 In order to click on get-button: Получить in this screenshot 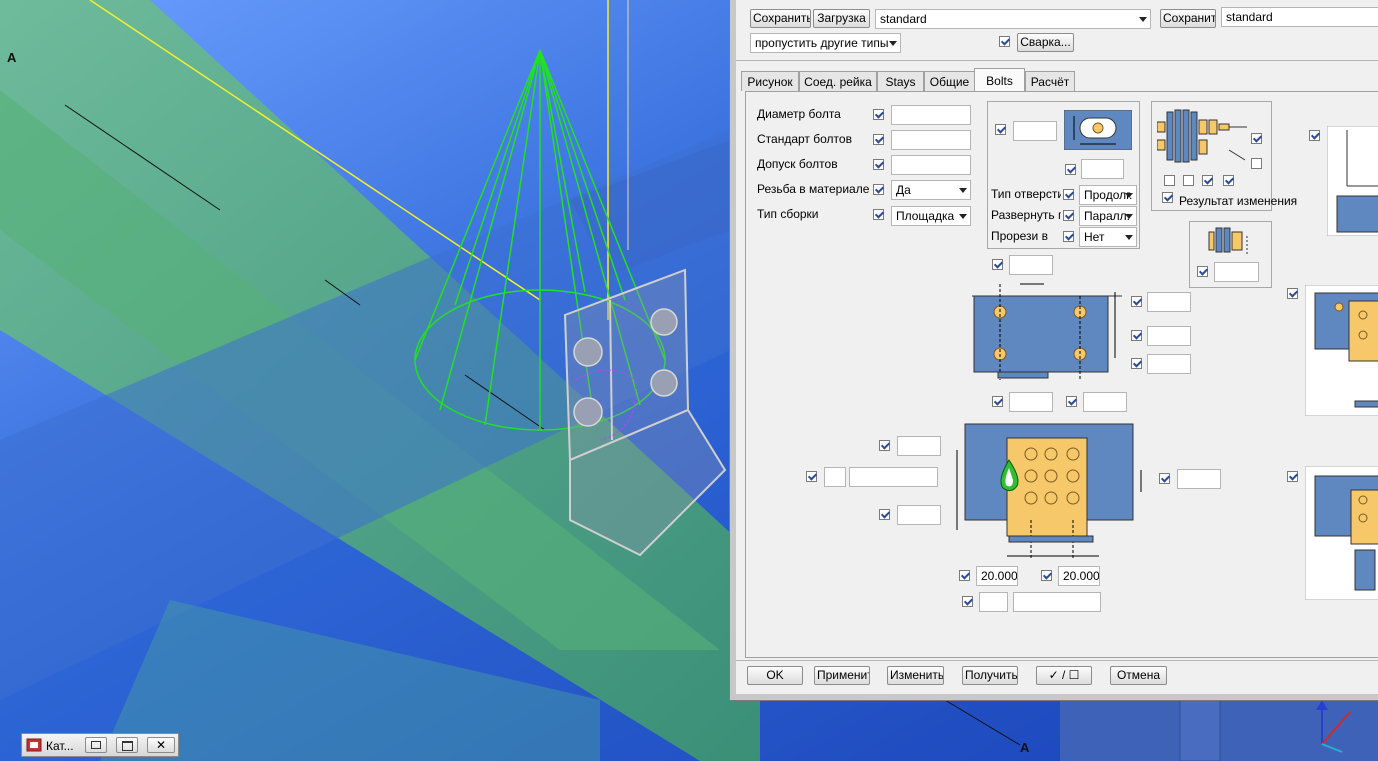, I will do `click(990, 675)`.